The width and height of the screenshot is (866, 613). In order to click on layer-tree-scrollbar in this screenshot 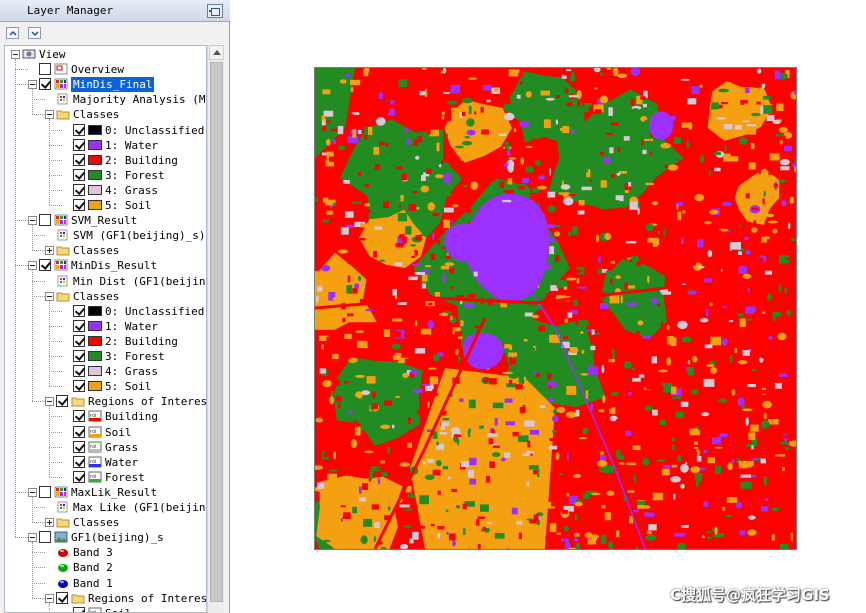, I will do `click(215, 329)`.